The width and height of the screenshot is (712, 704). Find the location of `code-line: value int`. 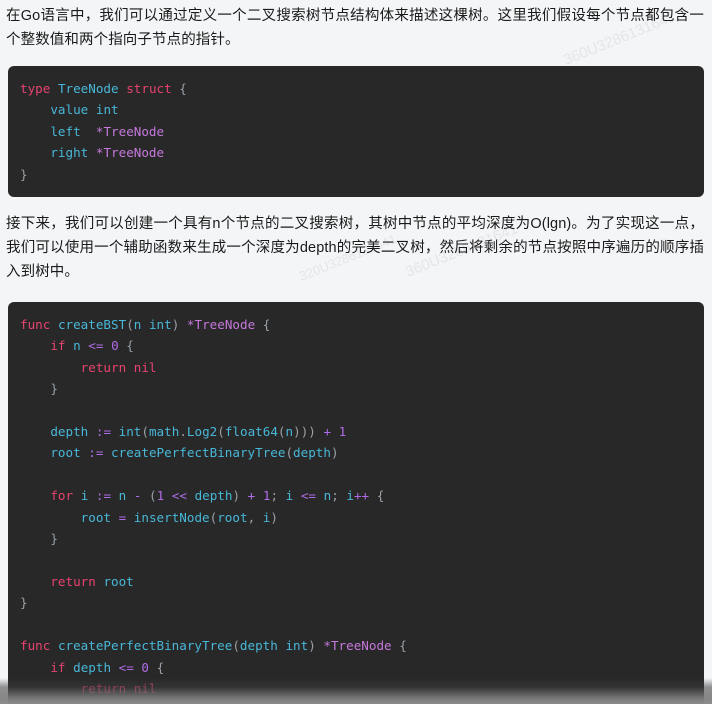

code-line: value int is located at coordinates (84, 110).